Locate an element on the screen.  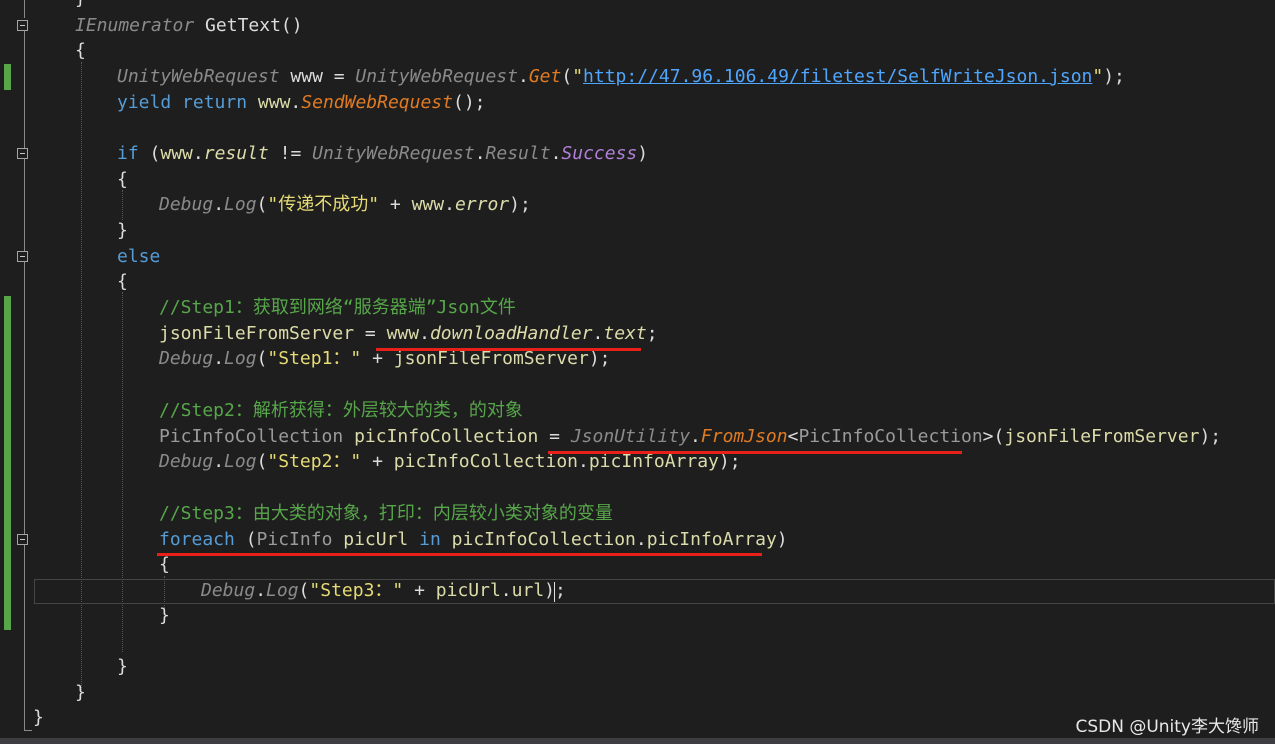
code-token: downloadHandler is located at coordinates (511, 333).